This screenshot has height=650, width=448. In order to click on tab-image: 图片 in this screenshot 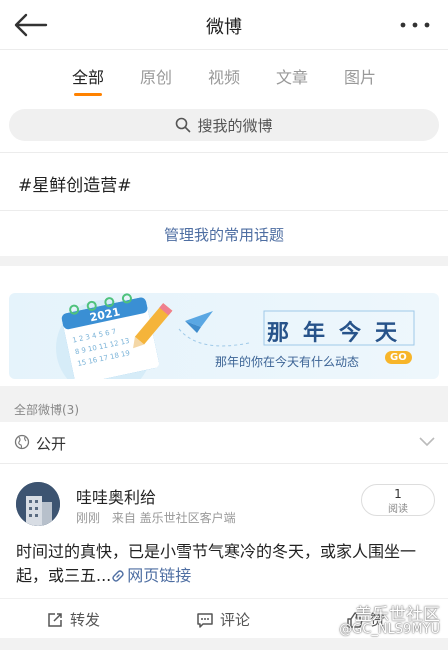, I will do `click(360, 81)`.